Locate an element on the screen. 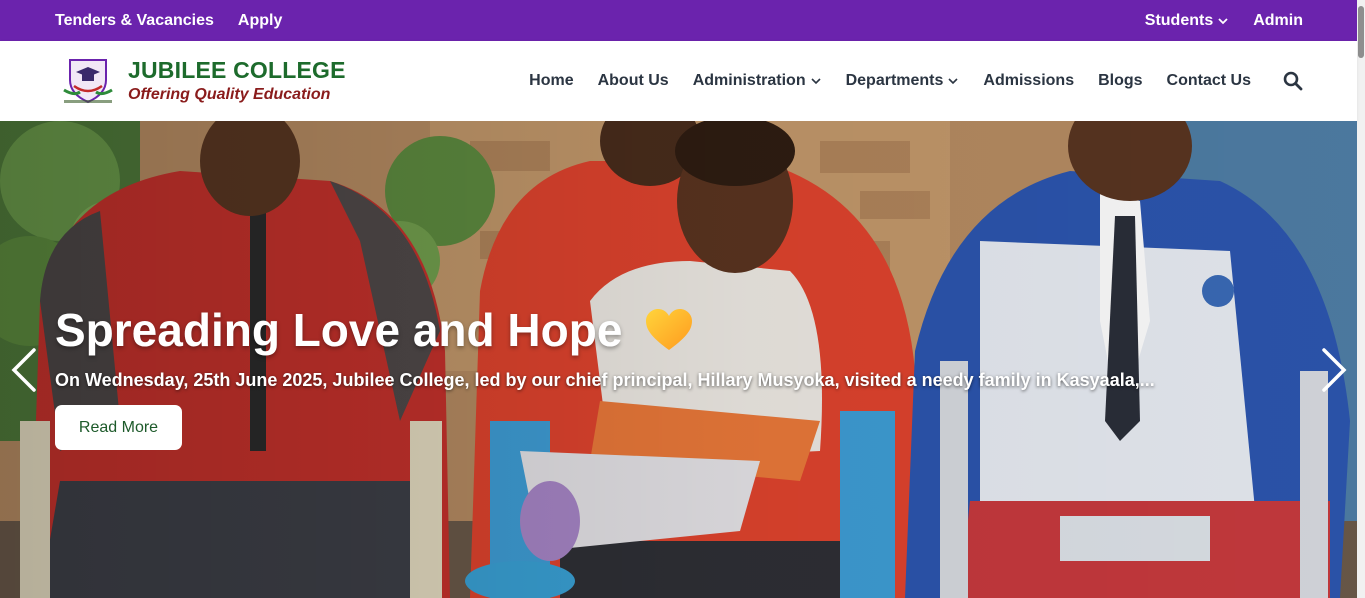 Image resolution: width=1365 pixels, height=598 pixels. heart-icon is located at coordinates (669, 329).